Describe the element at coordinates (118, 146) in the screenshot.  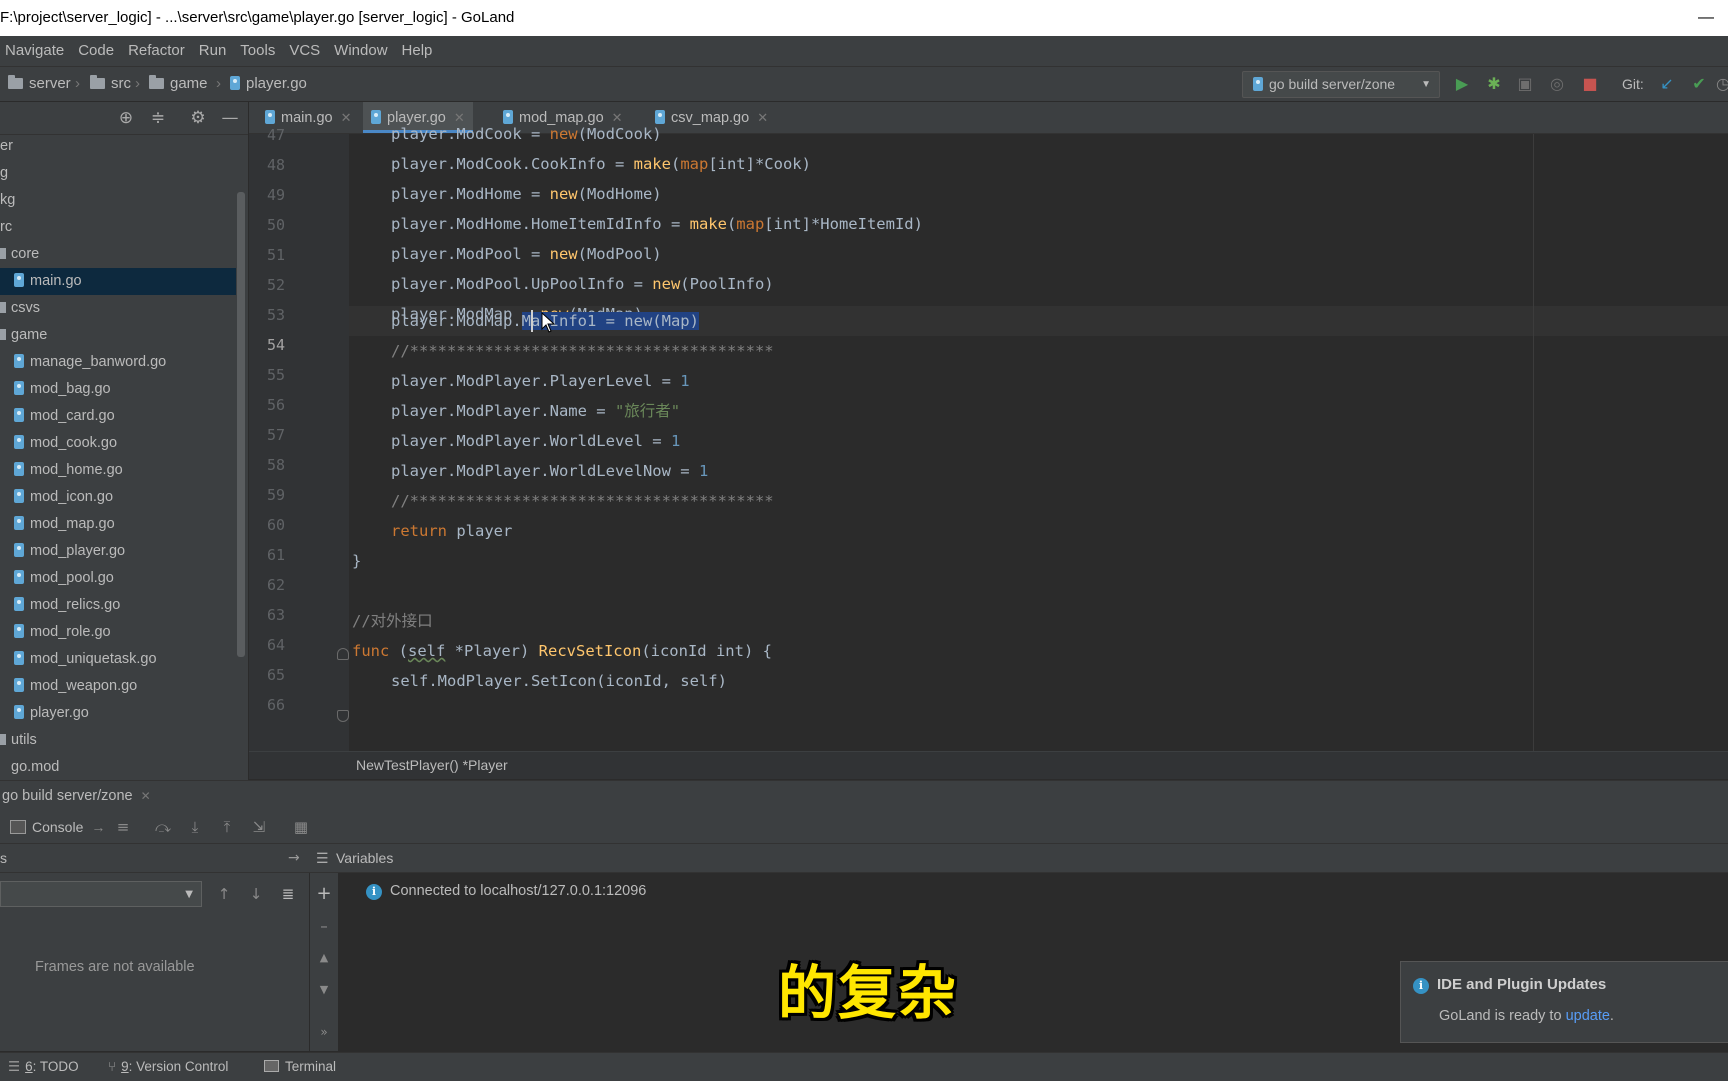
I see `tree-item: er` at that location.